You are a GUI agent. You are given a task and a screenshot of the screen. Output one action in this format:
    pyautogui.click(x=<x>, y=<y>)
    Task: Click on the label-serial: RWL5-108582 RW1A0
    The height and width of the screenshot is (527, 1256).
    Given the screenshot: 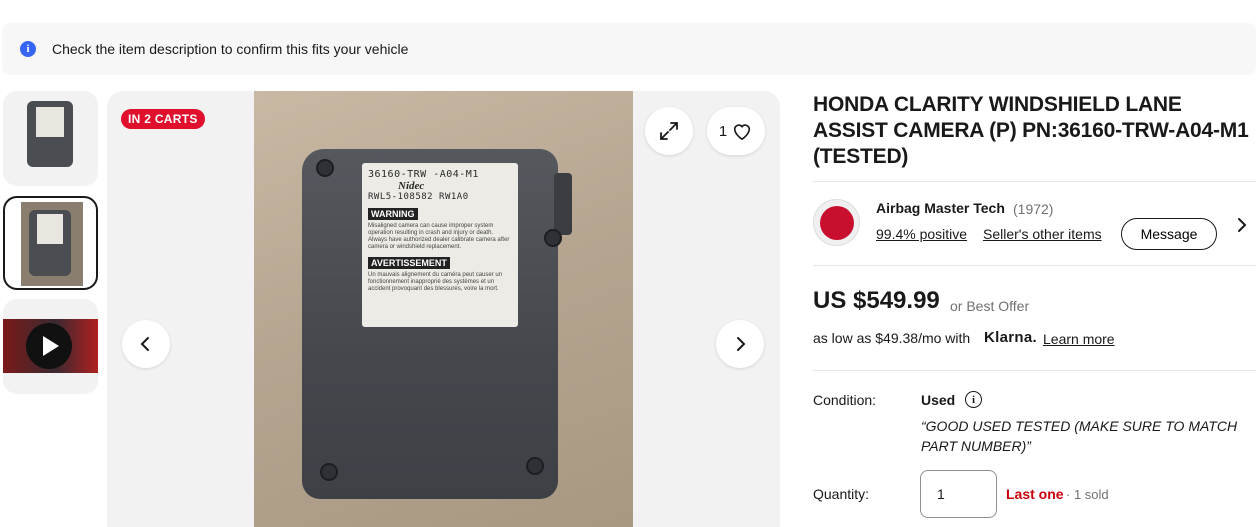 What is the action you would take?
    pyautogui.click(x=418, y=197)
    